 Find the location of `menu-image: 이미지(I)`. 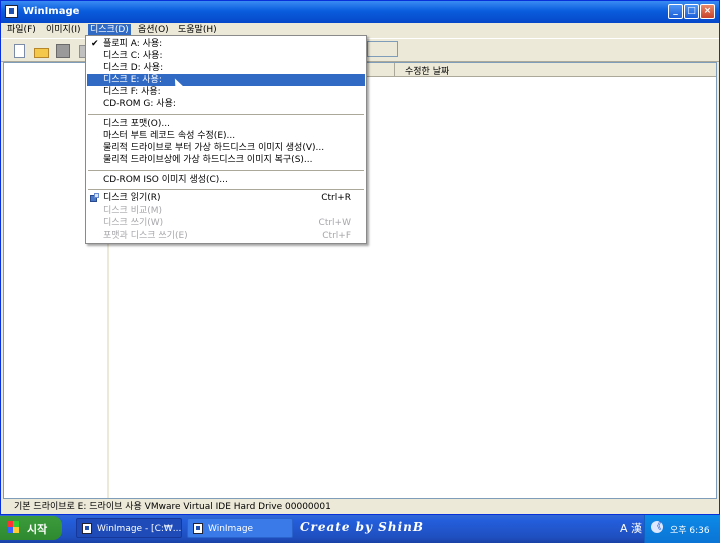

menu-image: 이미지(I) is located at coordinates (63, 30).